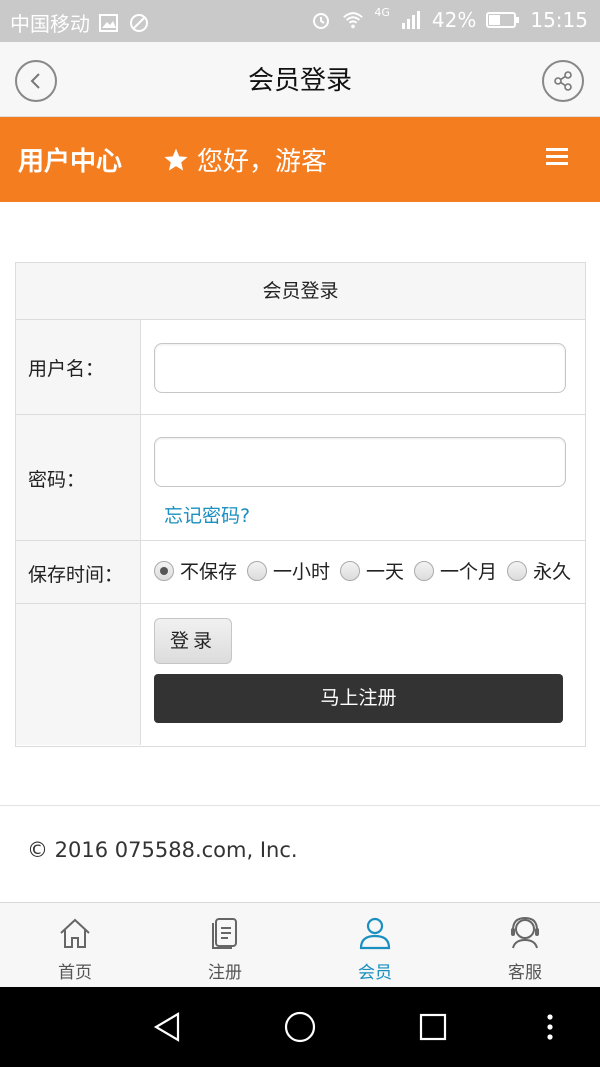  I want to click on tab-home: 首页, so click(75, 945).